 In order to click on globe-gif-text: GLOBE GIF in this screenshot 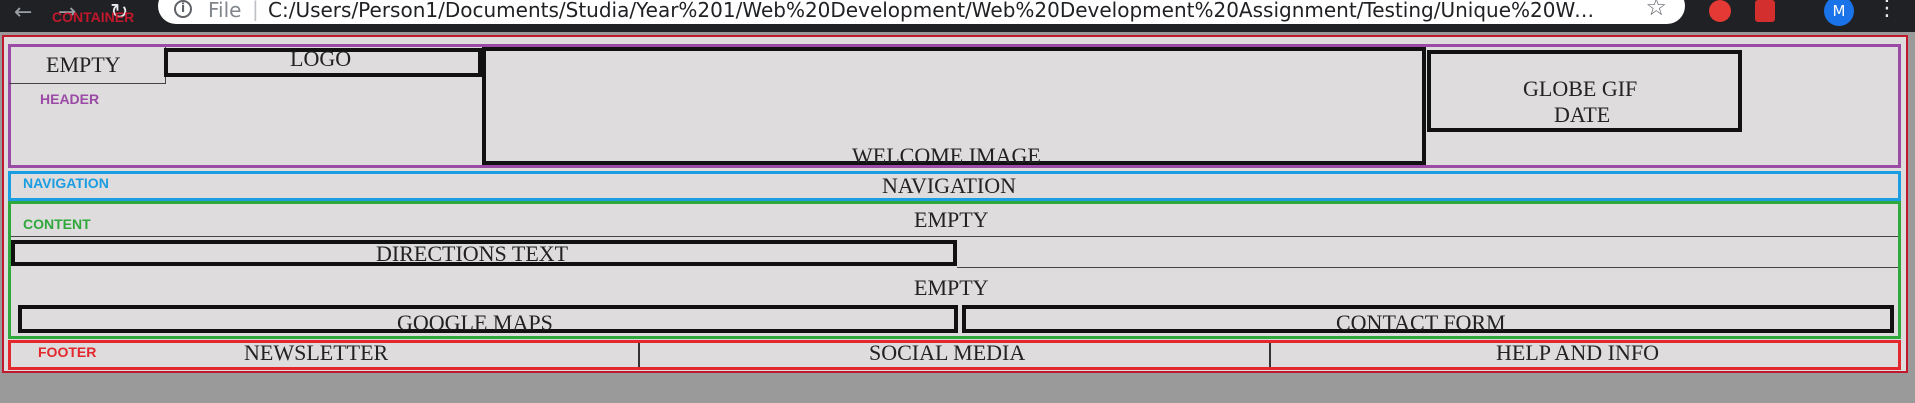, I will do `click(1580, 88)`.